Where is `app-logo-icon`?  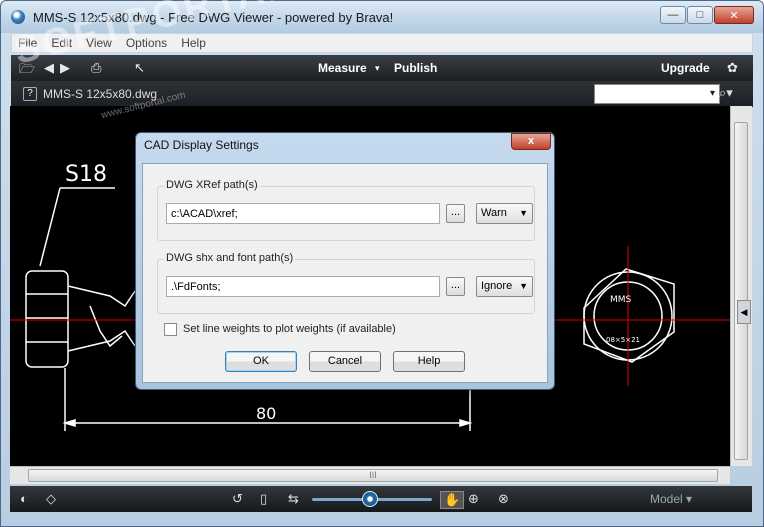 app-logo-icon is located at coordinates (18, 17).